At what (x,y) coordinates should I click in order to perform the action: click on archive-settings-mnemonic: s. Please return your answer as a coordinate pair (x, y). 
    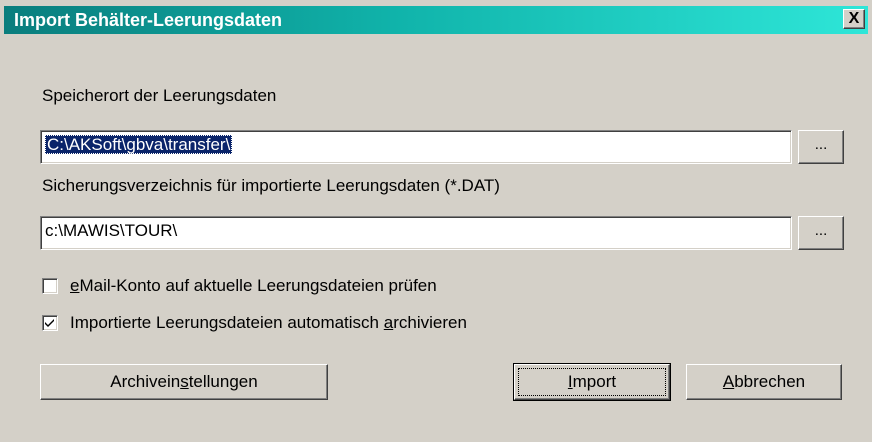
    Looking at the image, I should click on (184, 381).